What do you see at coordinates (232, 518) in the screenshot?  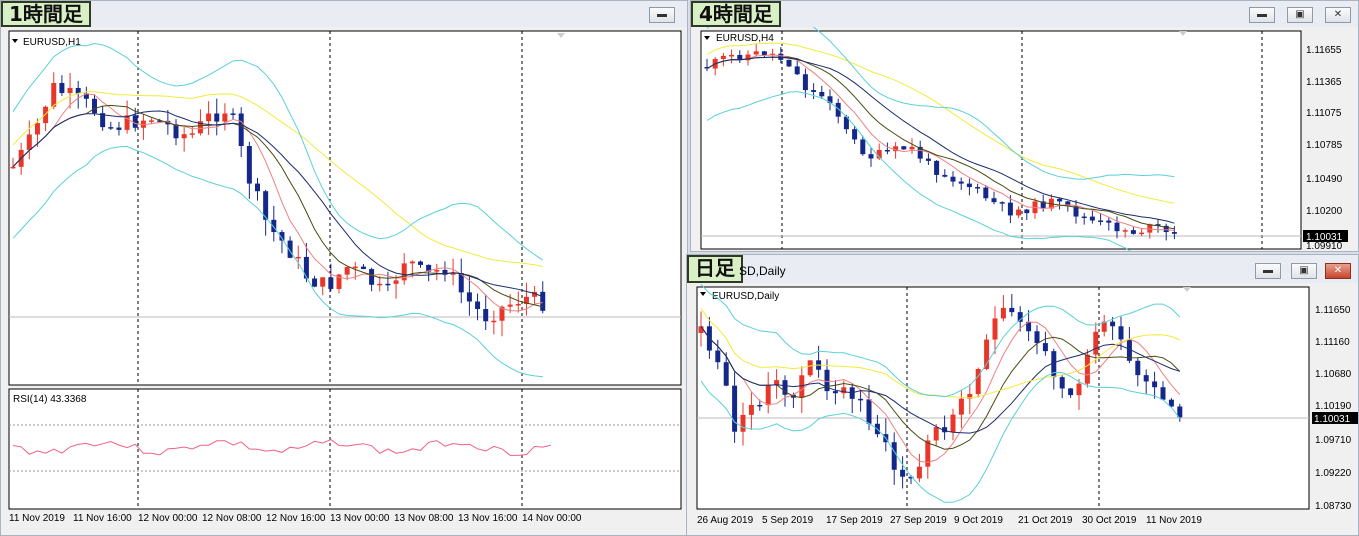 I see `x-axis-label: 12 Nov 08:00` at bounding box center [232, 518].